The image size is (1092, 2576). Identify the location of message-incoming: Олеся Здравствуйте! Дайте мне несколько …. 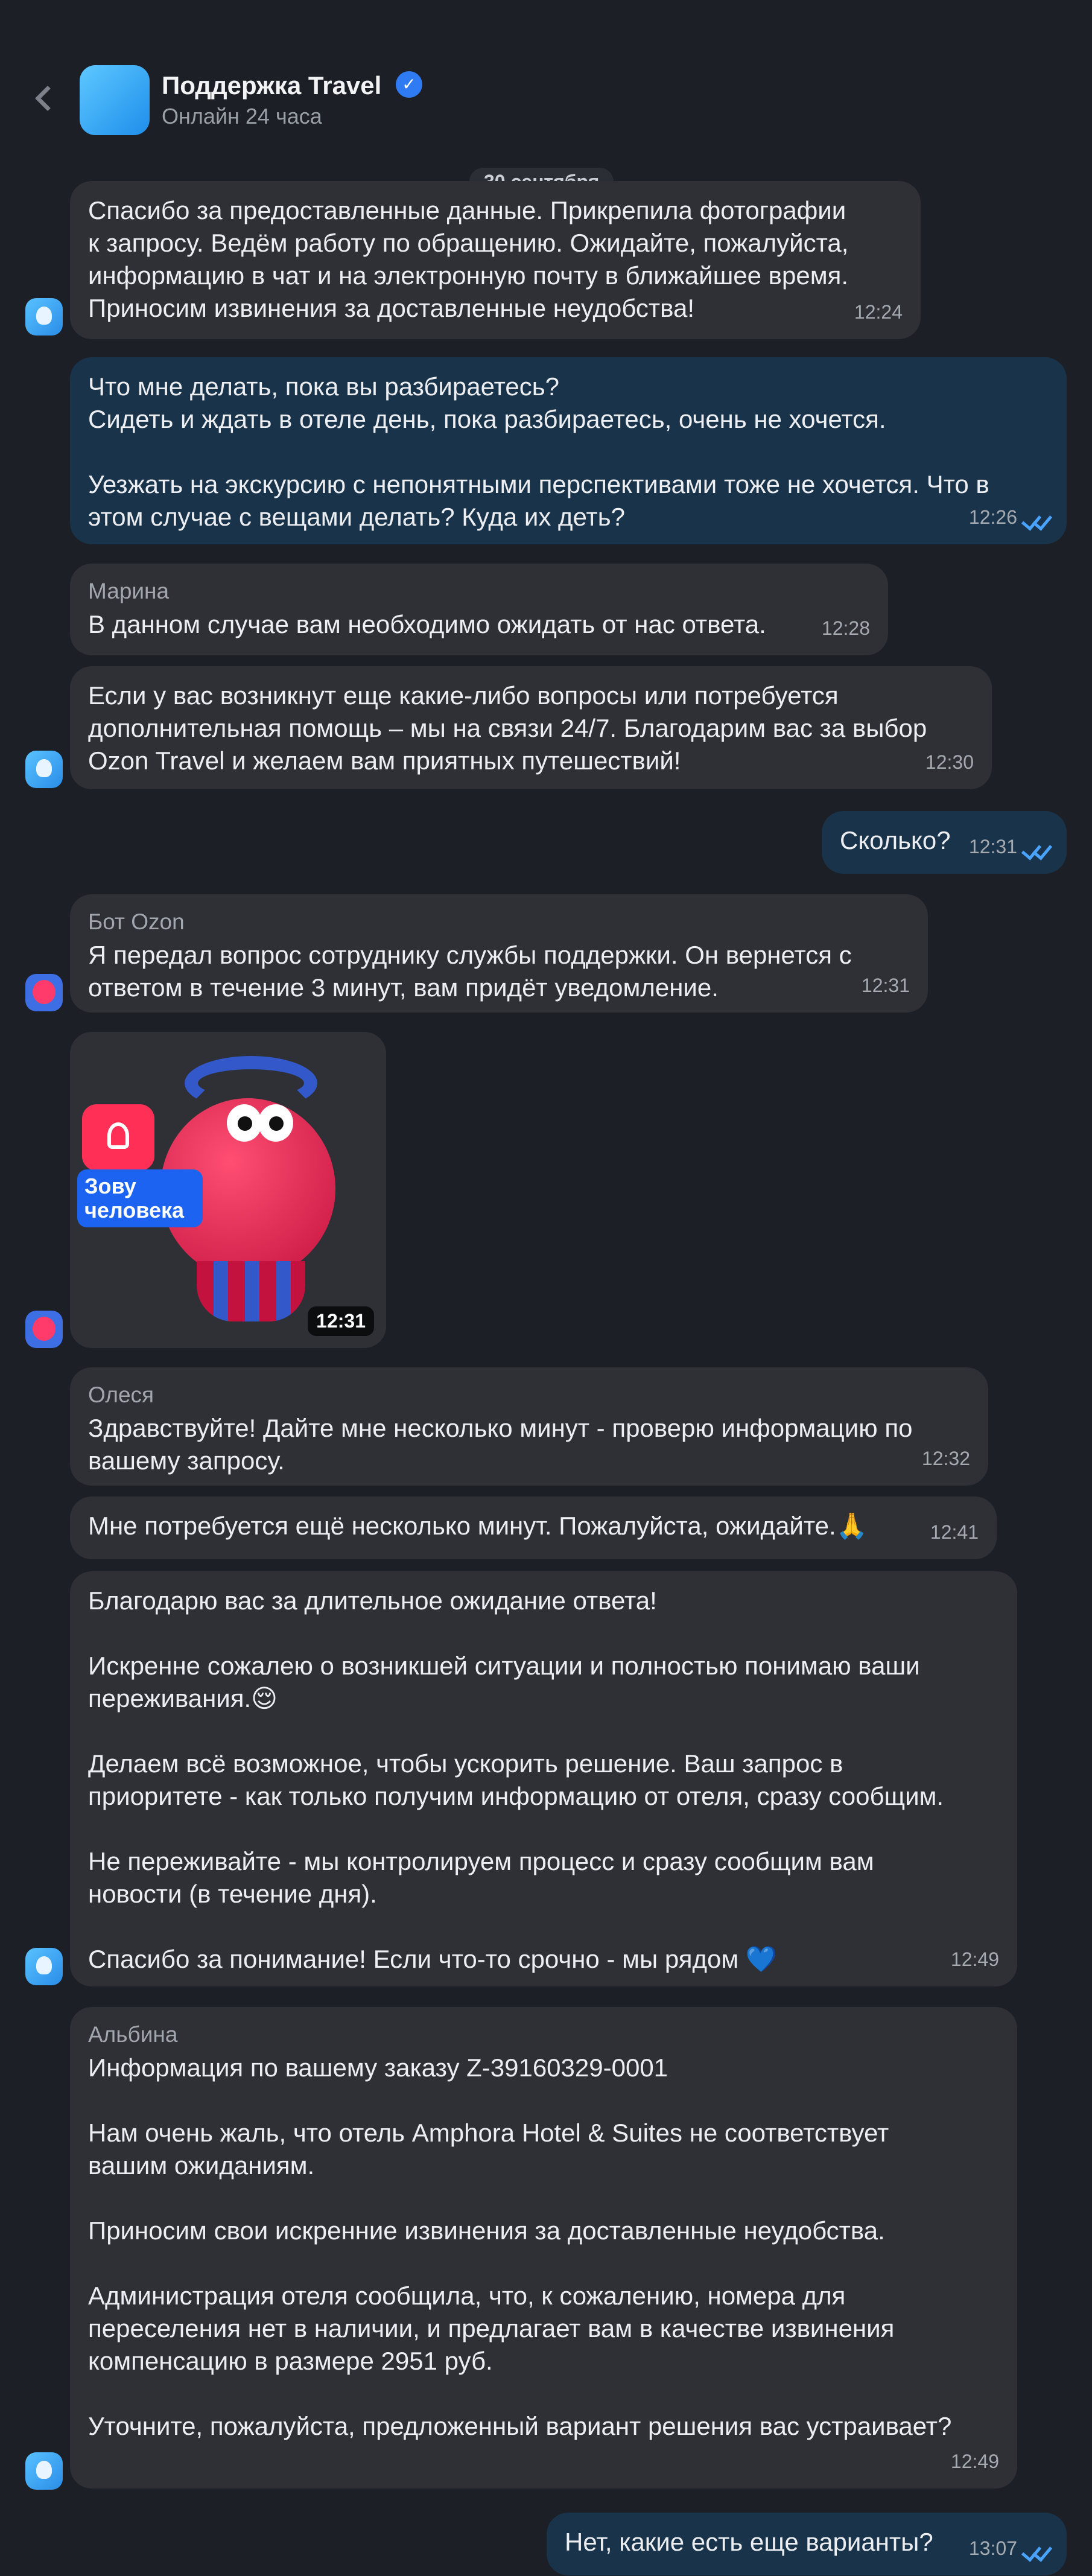
(529, 1427).